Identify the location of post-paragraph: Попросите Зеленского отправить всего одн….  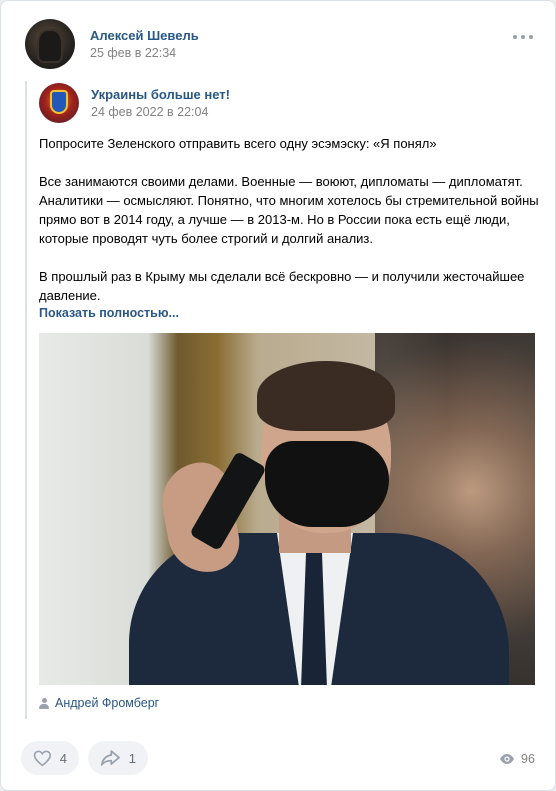
(238, 143).